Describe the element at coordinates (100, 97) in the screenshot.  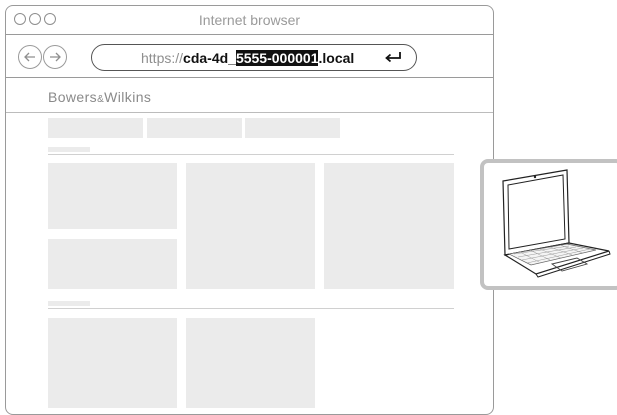
I see `brand-logo: Bowers&Wilkins` at that location.